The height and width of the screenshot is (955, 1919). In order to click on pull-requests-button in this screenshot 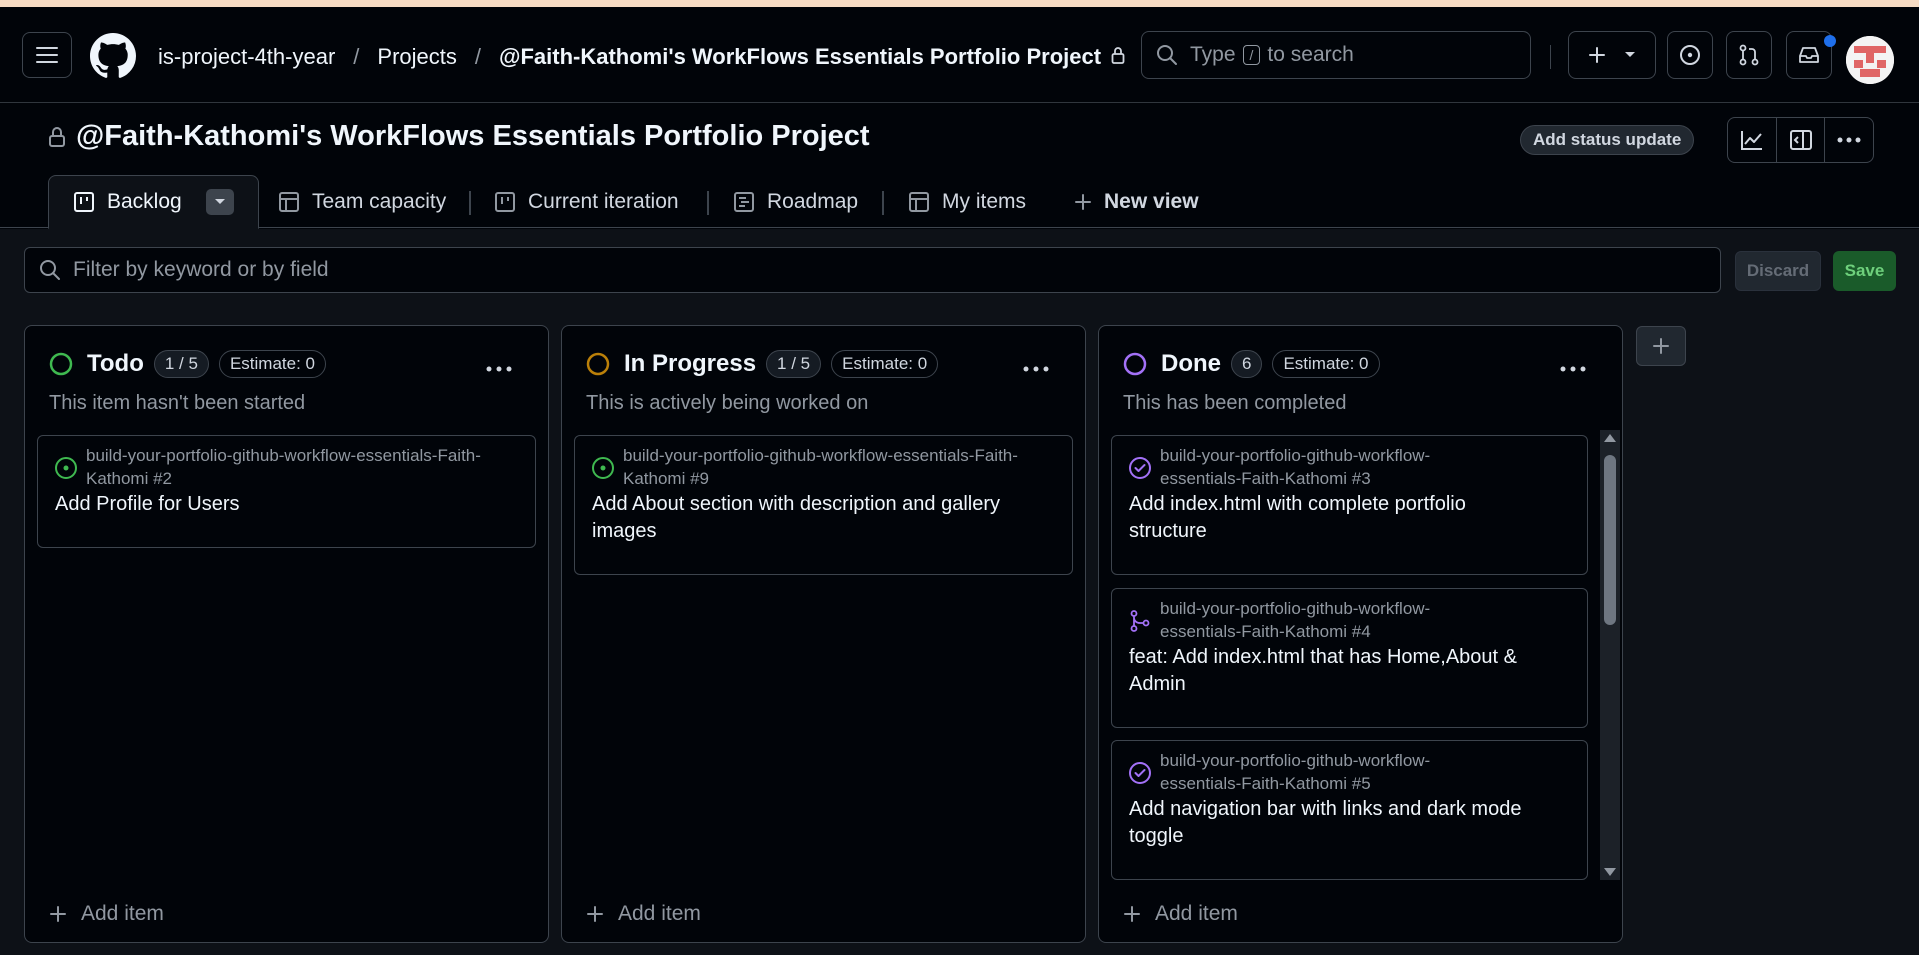, I will do `click(1749, 55)`.